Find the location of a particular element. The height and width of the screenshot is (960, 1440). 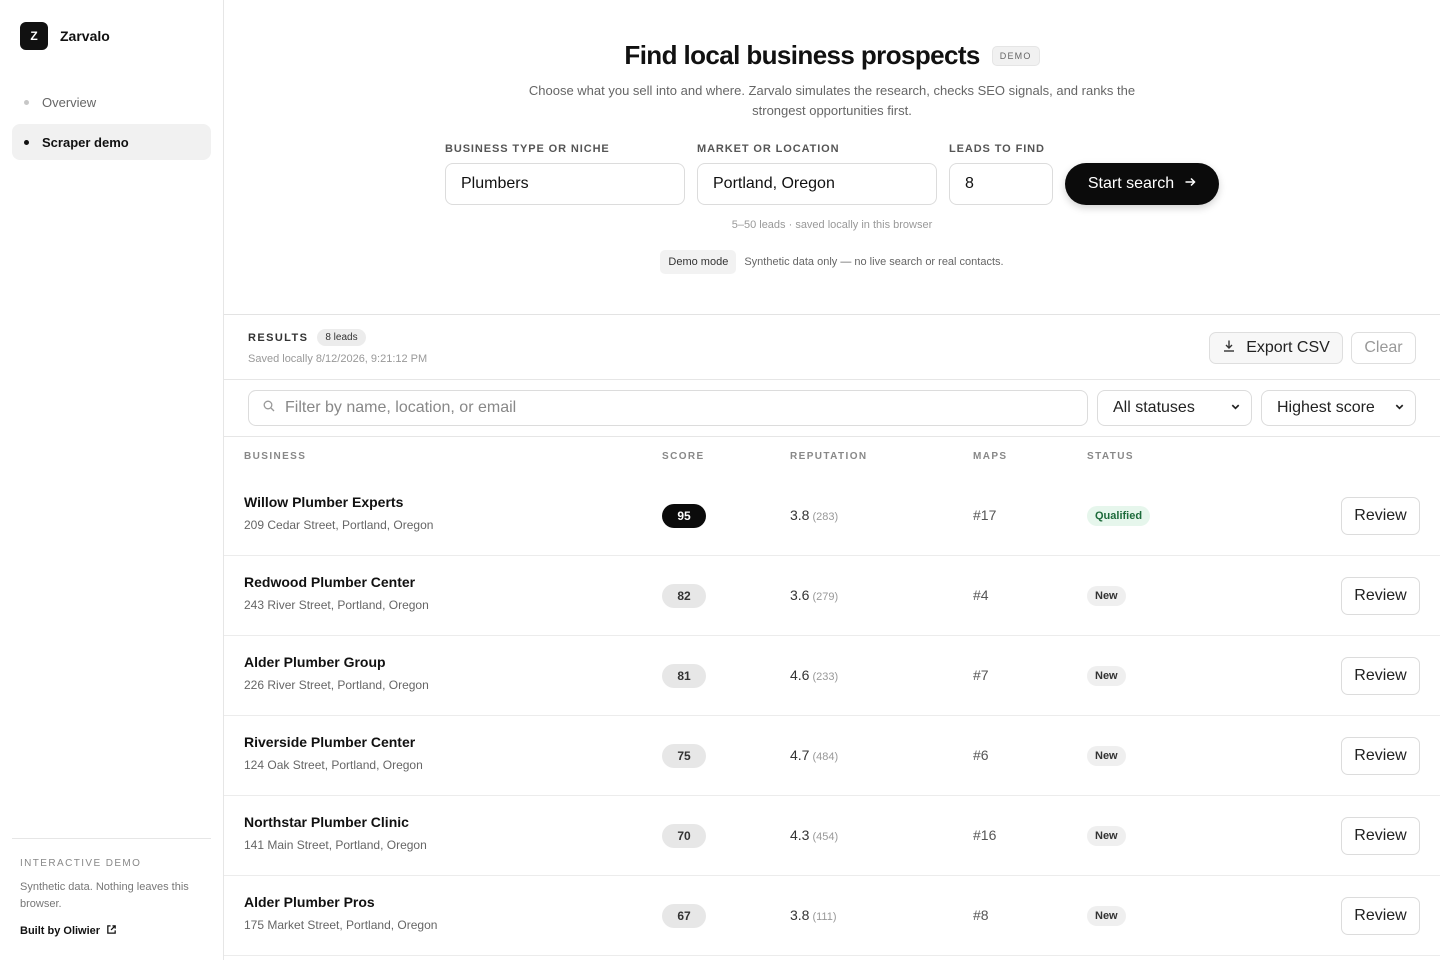

maps-rank: #7 is located at coordinates (981, 675).